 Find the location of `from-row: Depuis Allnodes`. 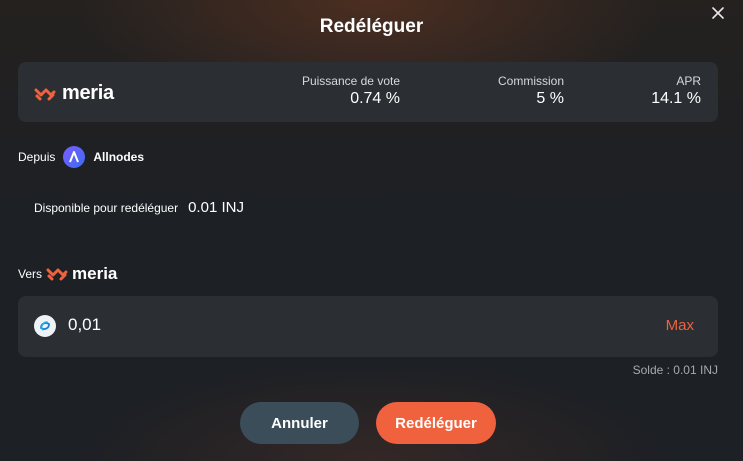

from-row: Depuis Allnodes is located at coordinates (81, 157).